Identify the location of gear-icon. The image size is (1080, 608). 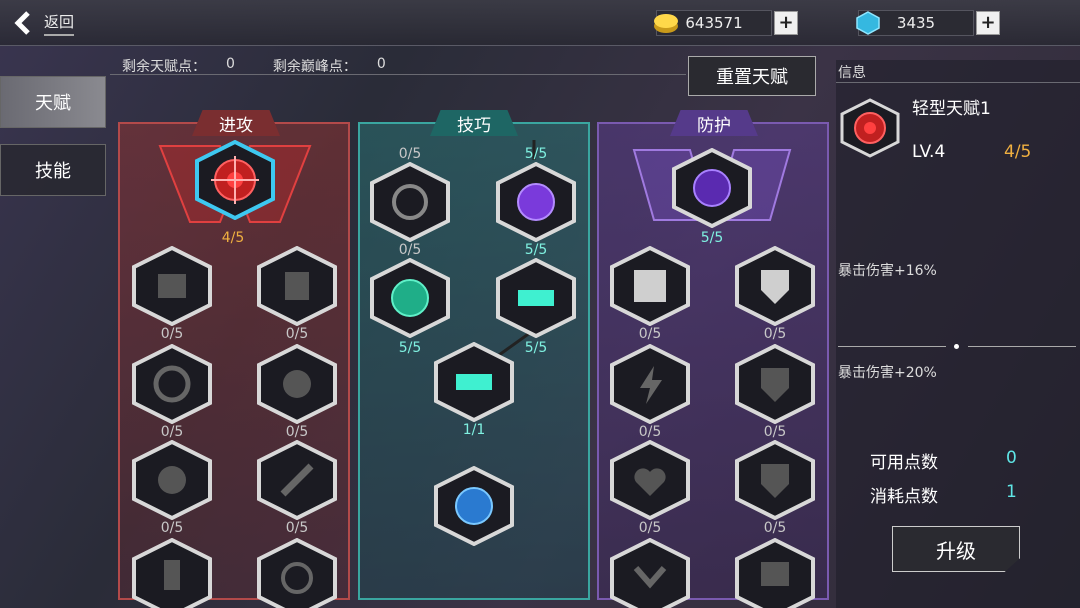
(172, 480).